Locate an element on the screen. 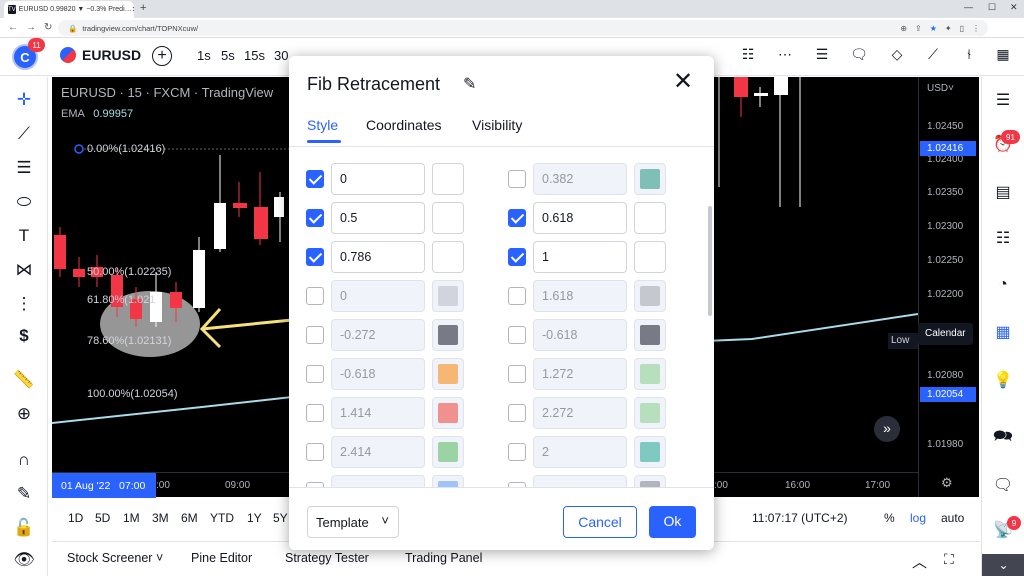  shape-icon: ◇ is located at coordinates (897, 56).